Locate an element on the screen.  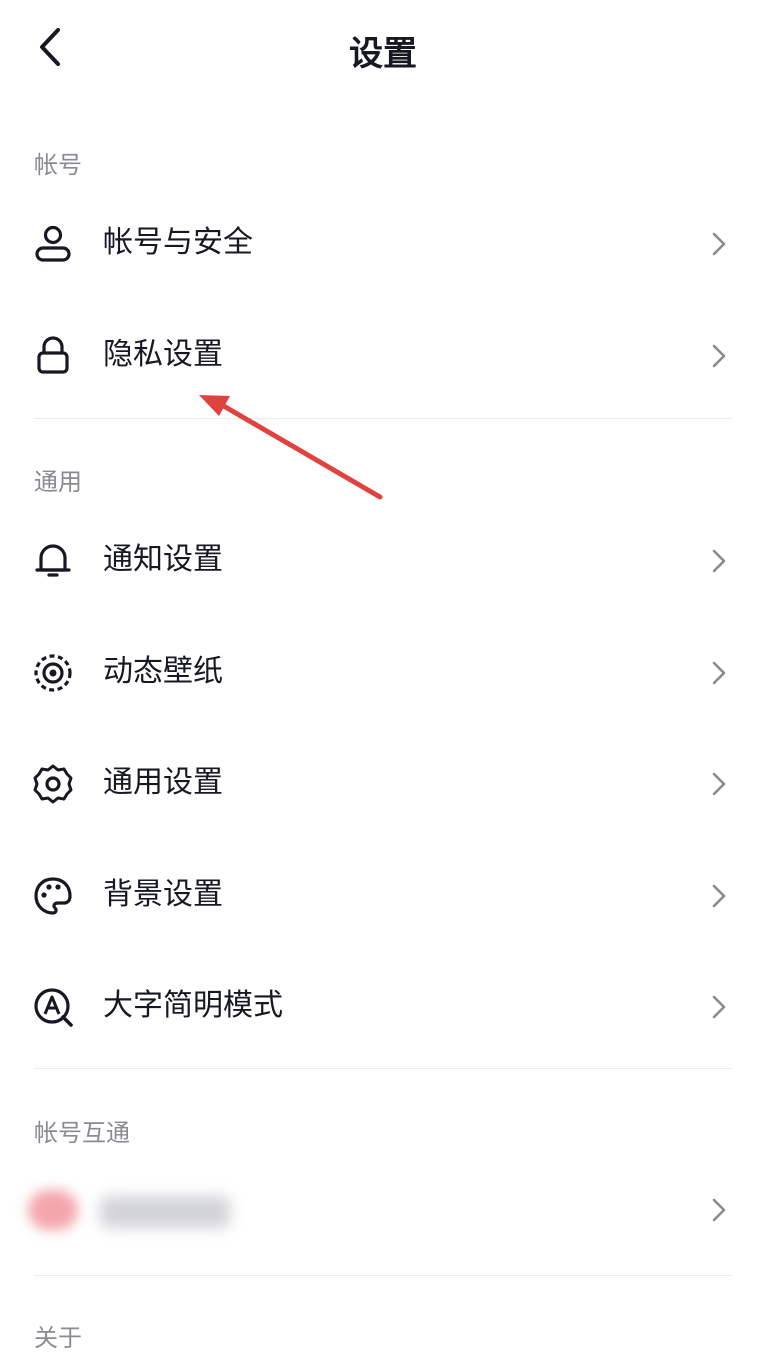
lock-icon is located at coordinates (53, 356).